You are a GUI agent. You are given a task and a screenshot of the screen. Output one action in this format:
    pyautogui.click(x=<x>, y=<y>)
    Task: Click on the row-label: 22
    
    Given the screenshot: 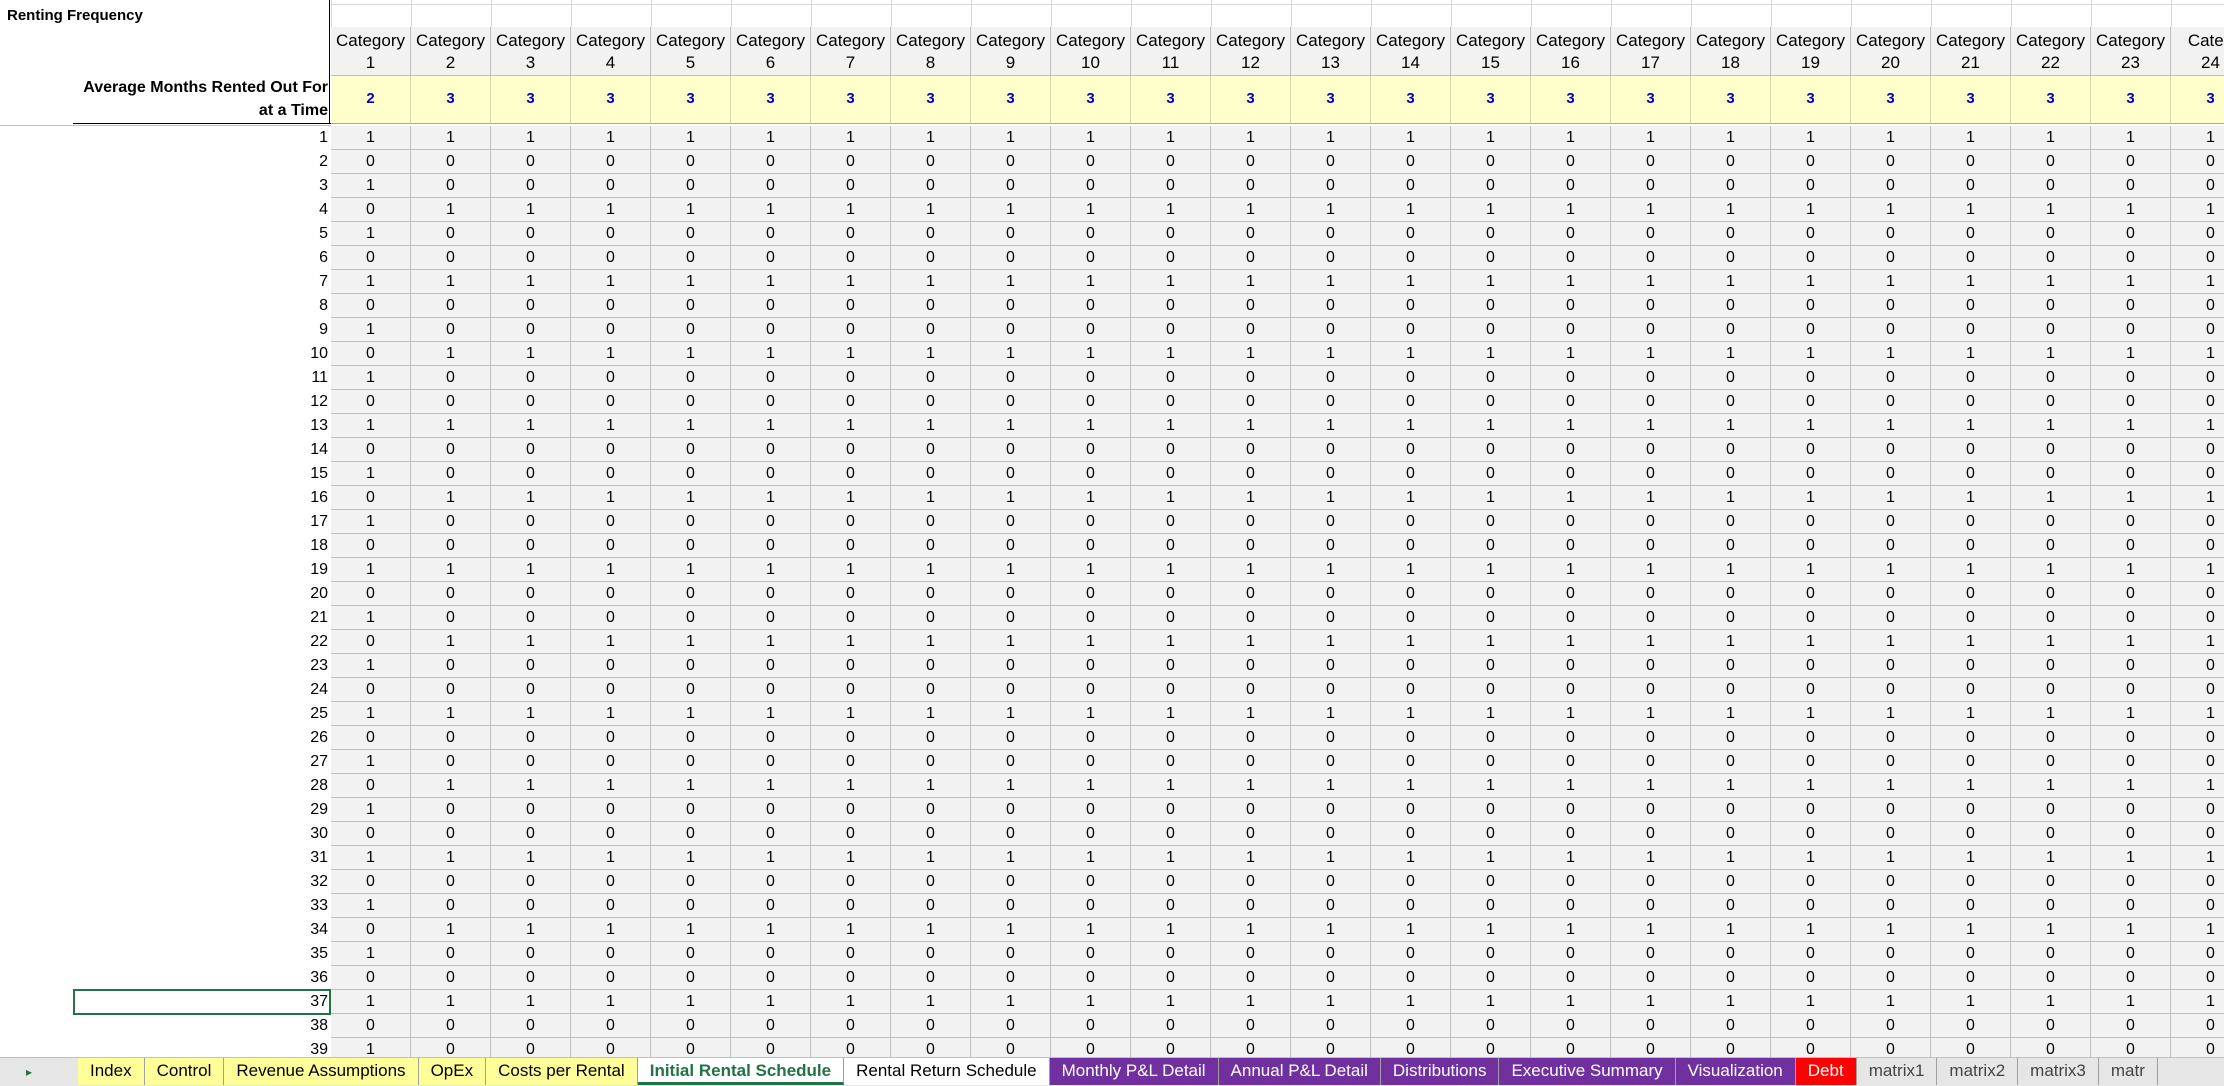 What is the action you would take?
    pyautogui.click(x=202, y=642)
    